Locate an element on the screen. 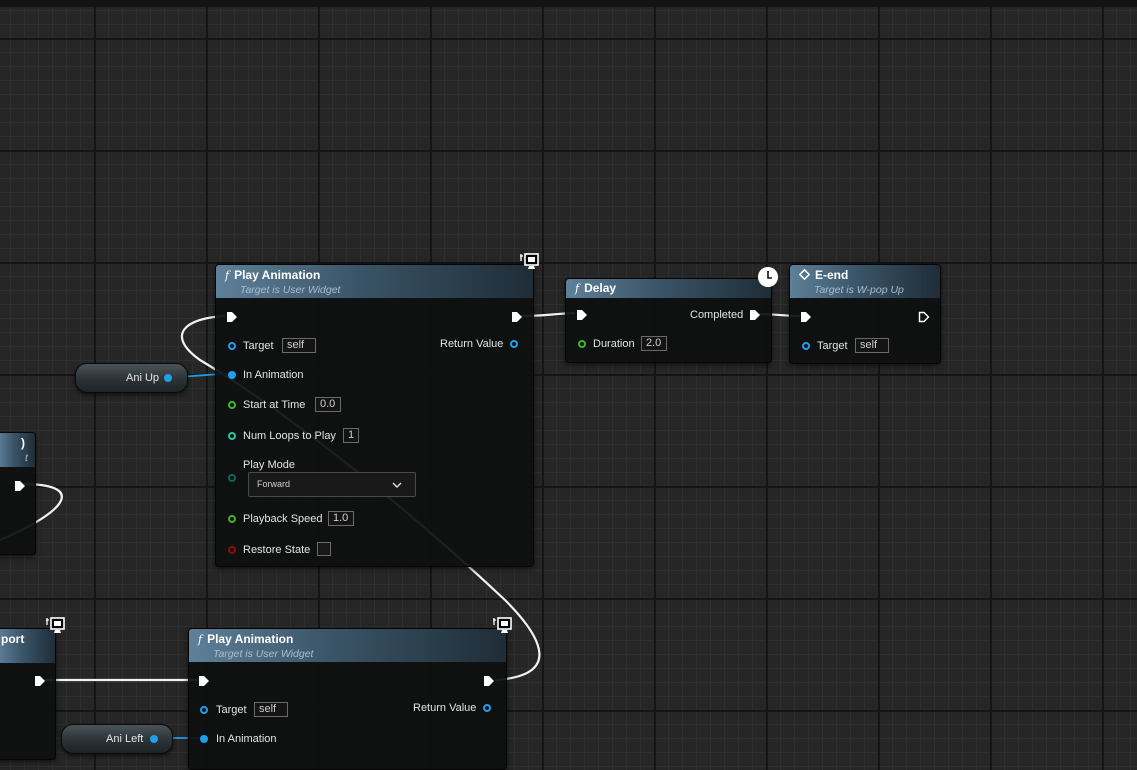  variable-node-ani-left: Ani Left is located at coordinates (117, 739).